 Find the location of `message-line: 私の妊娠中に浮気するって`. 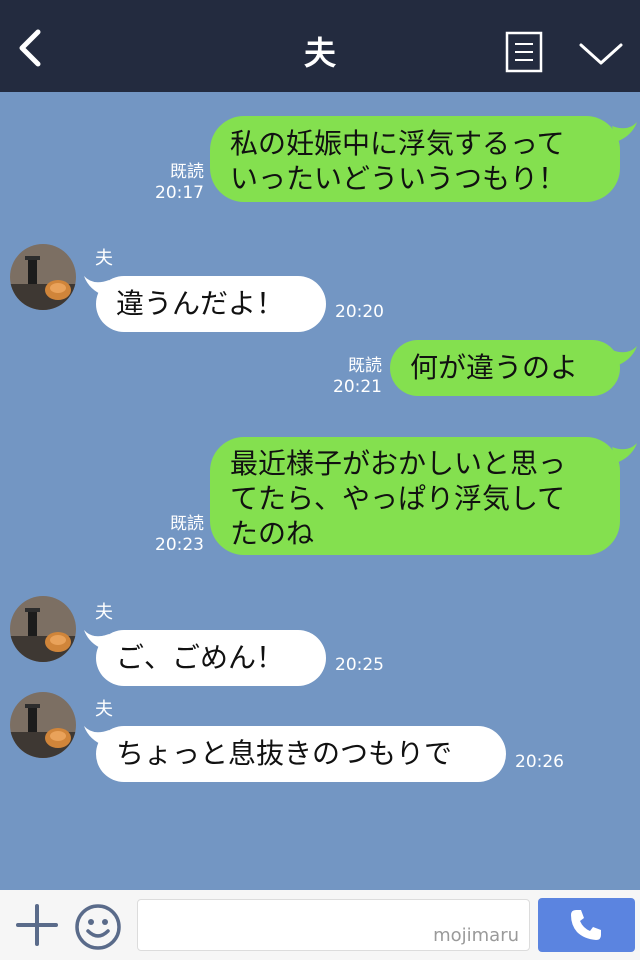

message-line: 私の妊娠中に浮気するって is located at coordinates (397, 143).